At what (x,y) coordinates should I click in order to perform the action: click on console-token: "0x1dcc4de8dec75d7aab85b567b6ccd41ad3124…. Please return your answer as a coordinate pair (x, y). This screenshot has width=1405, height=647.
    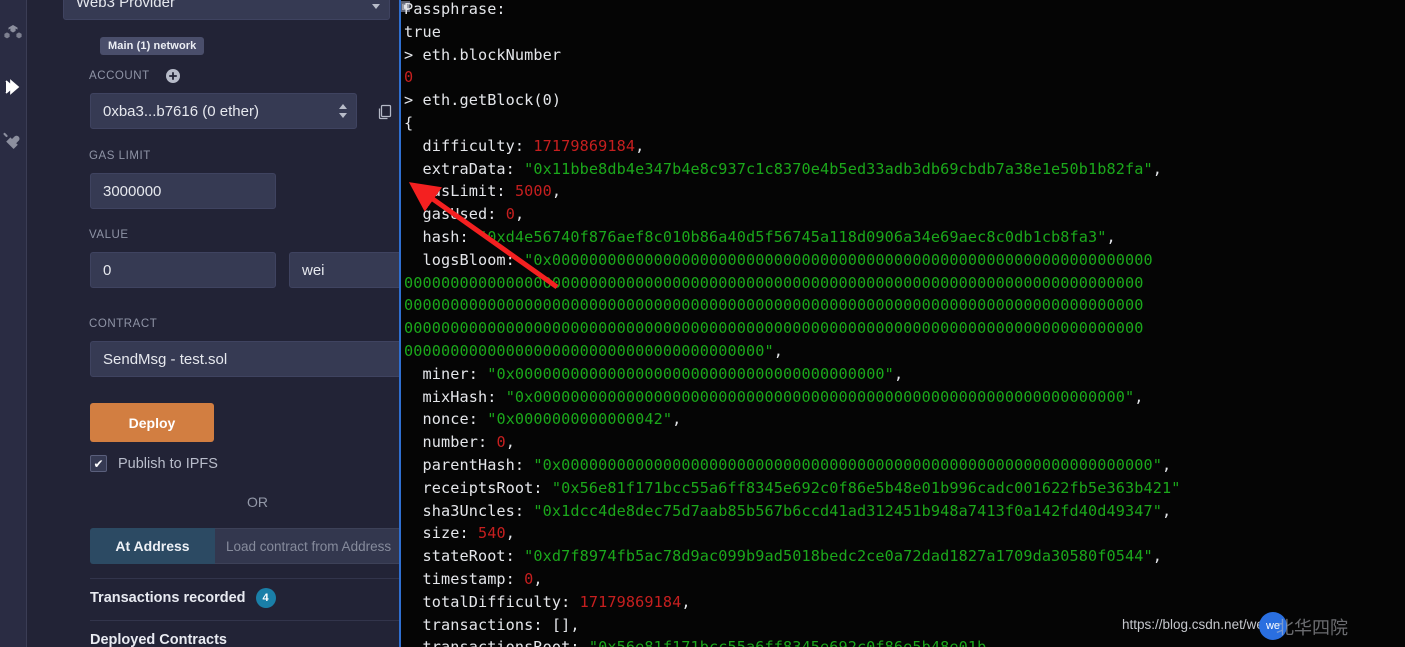
    Looking at the image, I should click on (847, 510).